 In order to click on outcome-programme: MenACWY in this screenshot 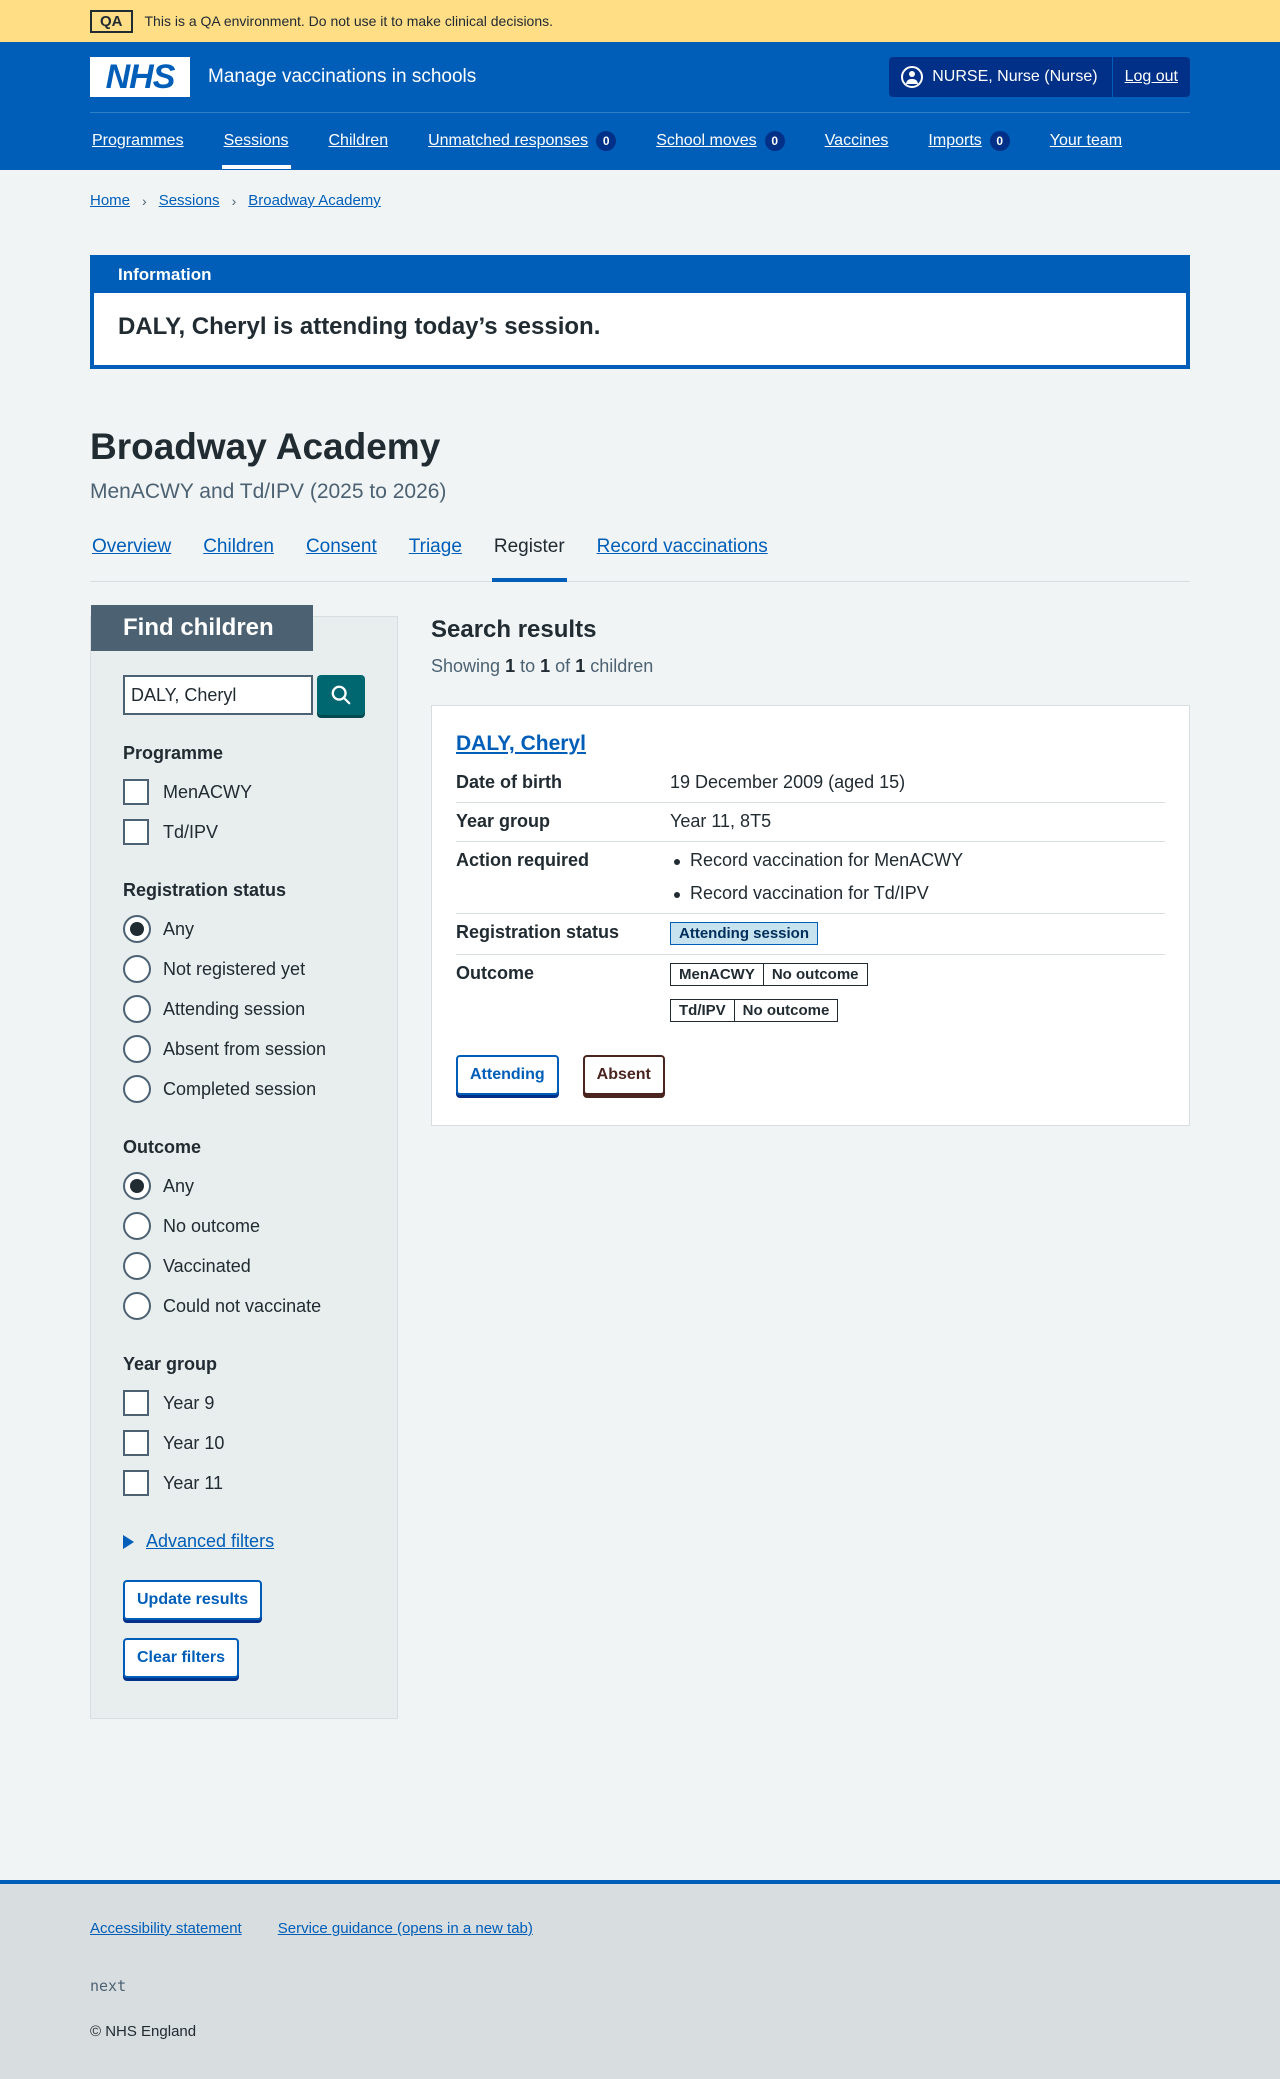, I will do `click(717, 974)`.